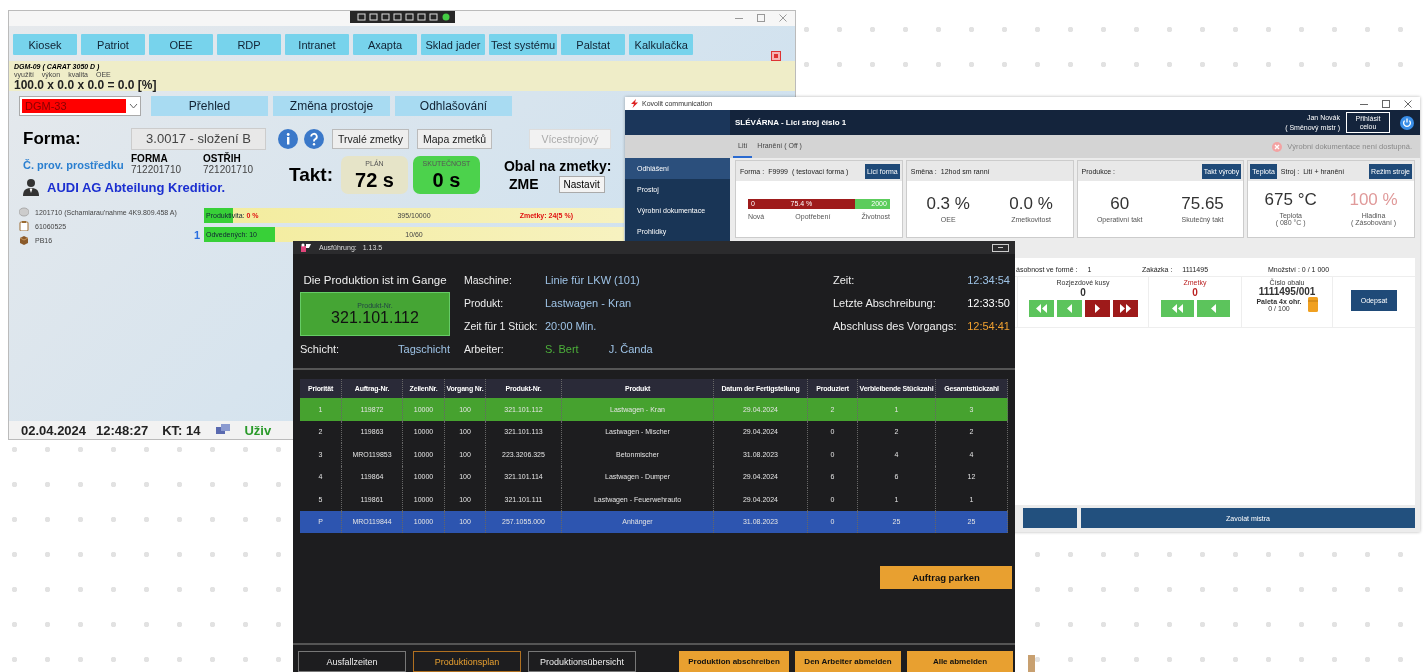 Image resolution: width=1424 pixels, height=672 pixels. Describe the element at coordinates (249, 44) in the screenshot. I see `nav-button: RDP` at that location.